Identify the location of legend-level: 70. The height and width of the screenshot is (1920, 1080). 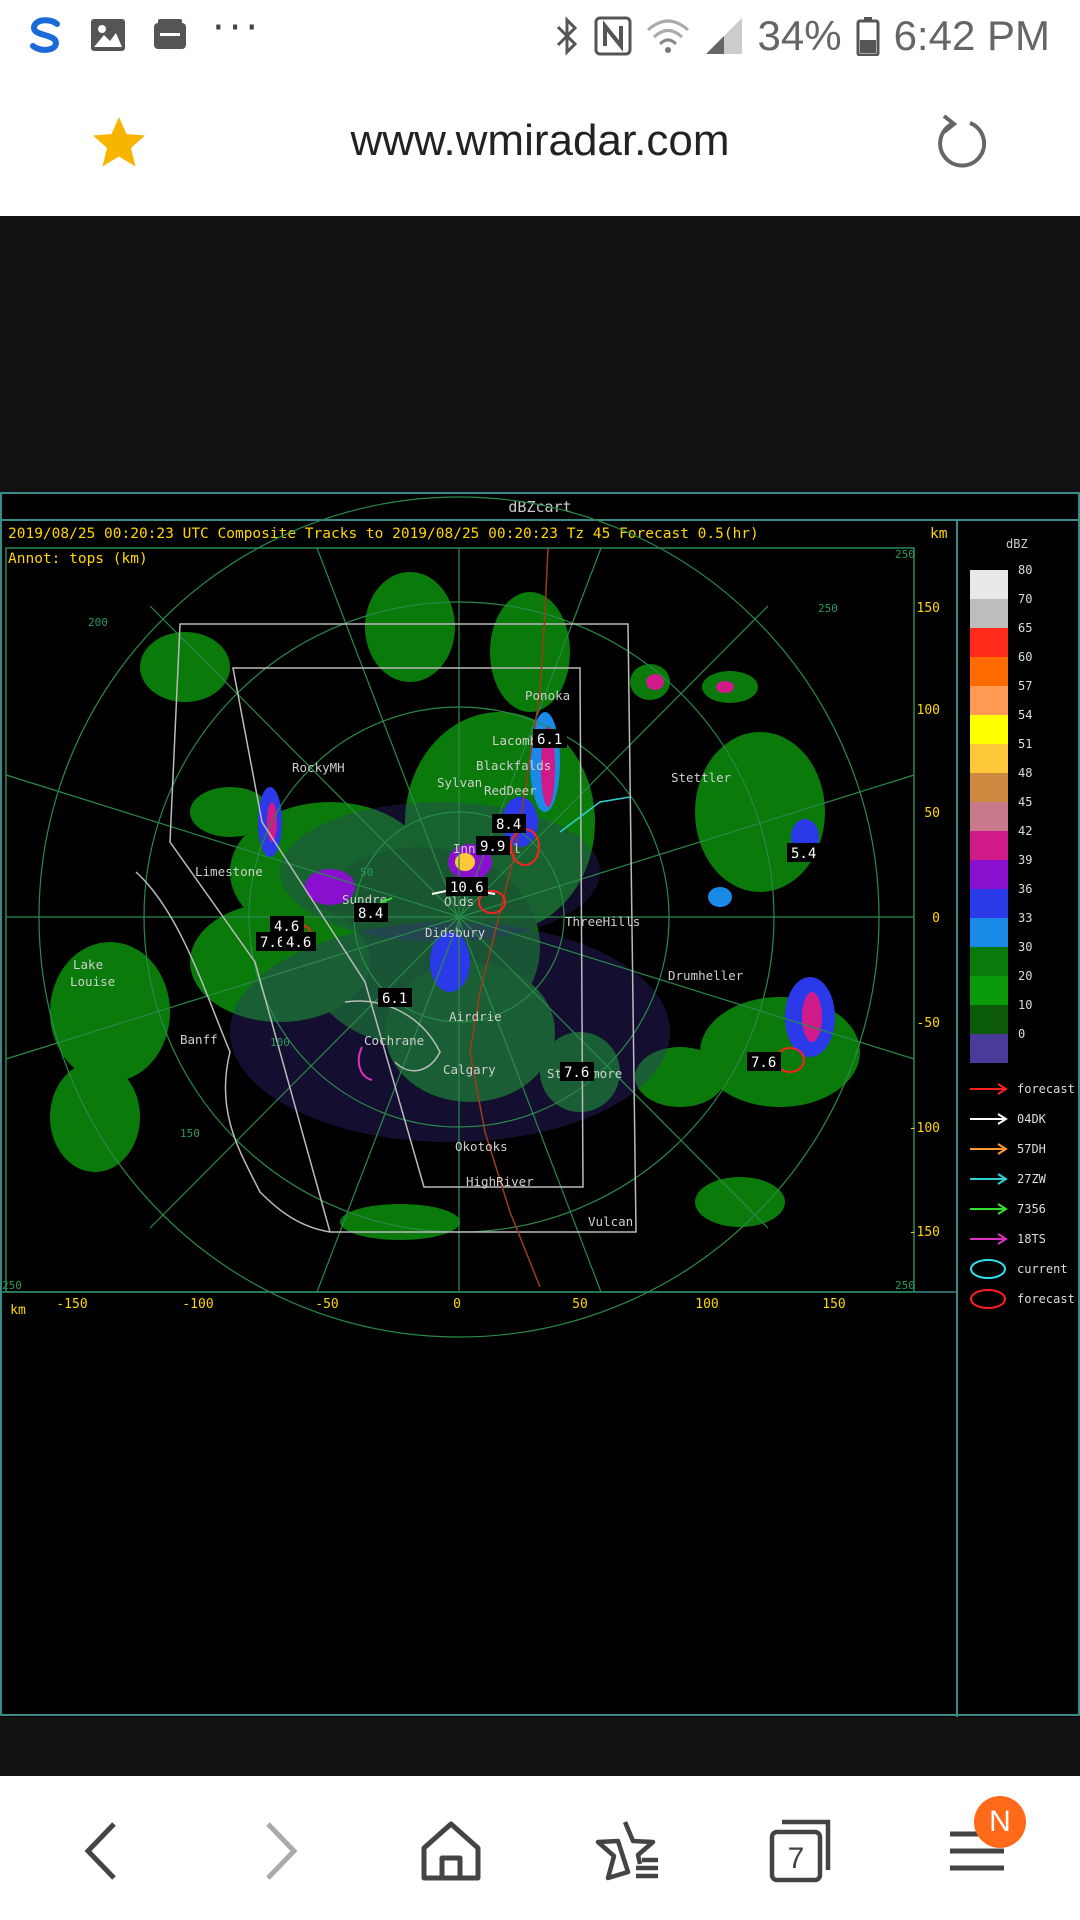
(1025, 599).